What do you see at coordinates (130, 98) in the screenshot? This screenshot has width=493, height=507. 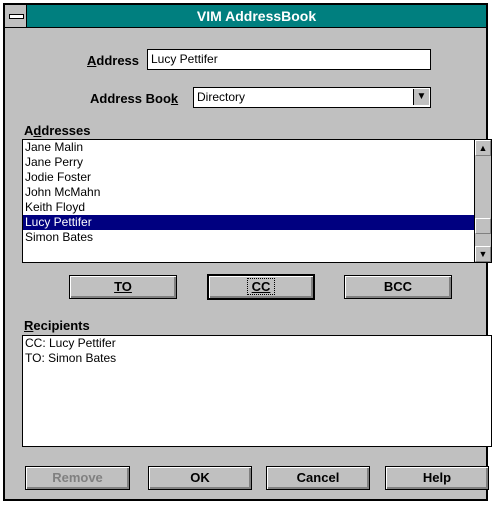 I see `address-book-label-text: Address Boo` at bounding box center [130, 98].